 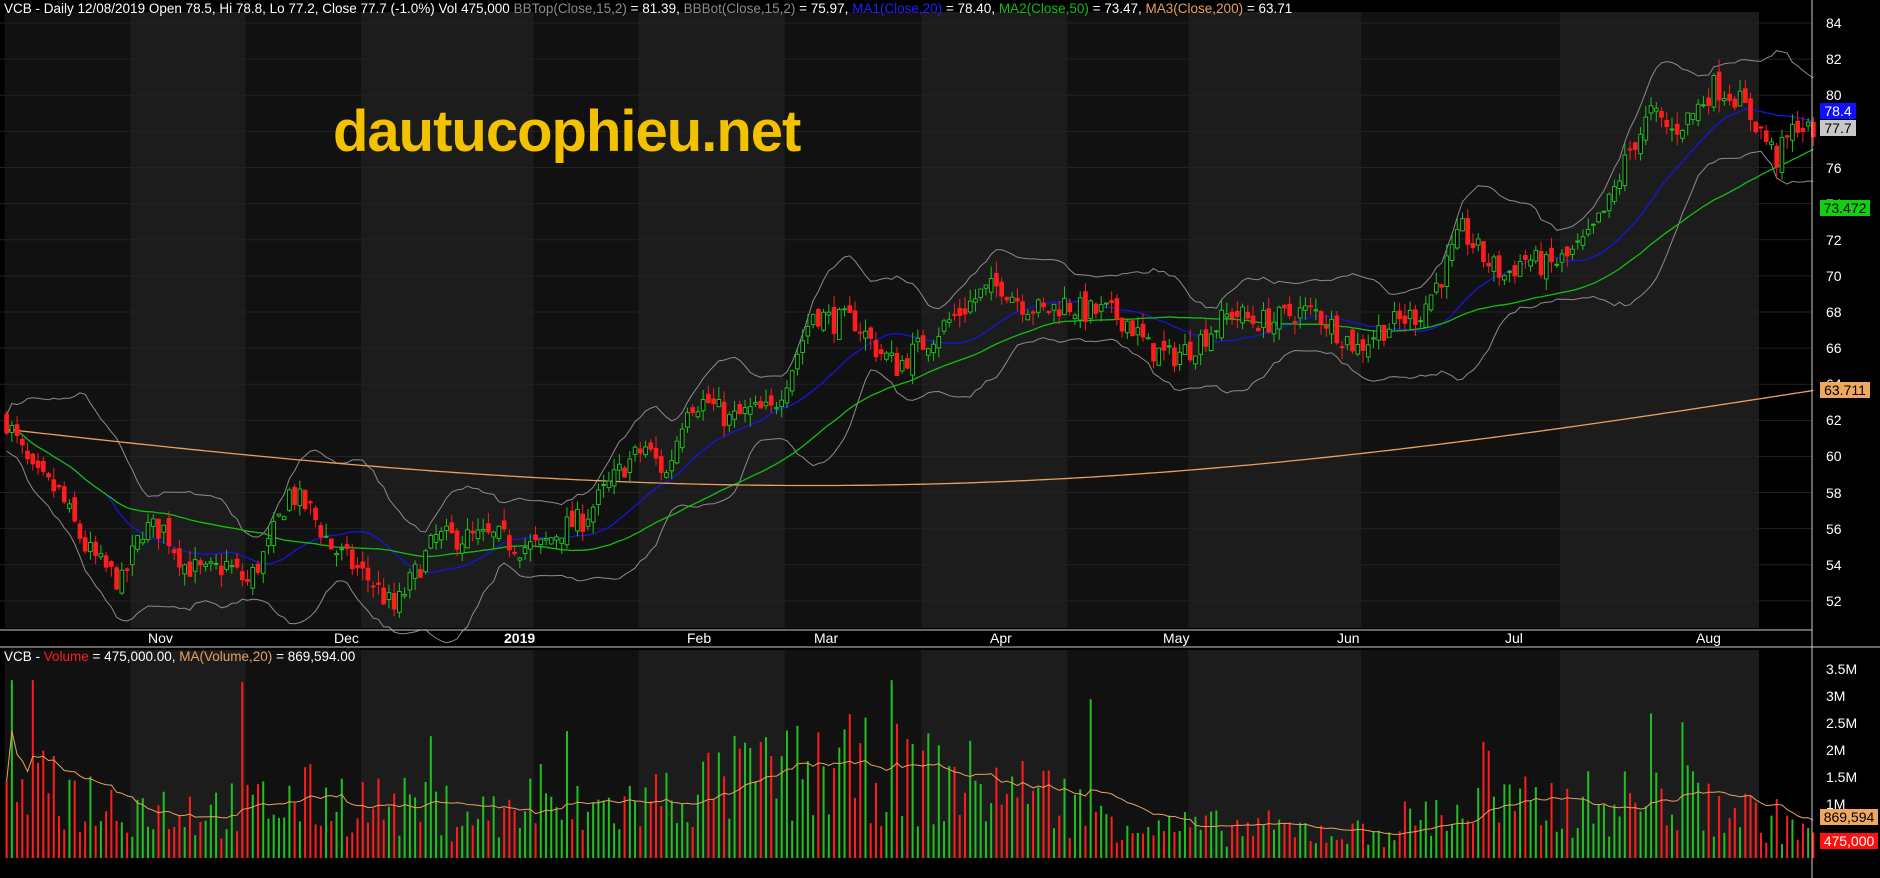 I want to click on x-tick-label: 2019, so click(x=520, y=638).